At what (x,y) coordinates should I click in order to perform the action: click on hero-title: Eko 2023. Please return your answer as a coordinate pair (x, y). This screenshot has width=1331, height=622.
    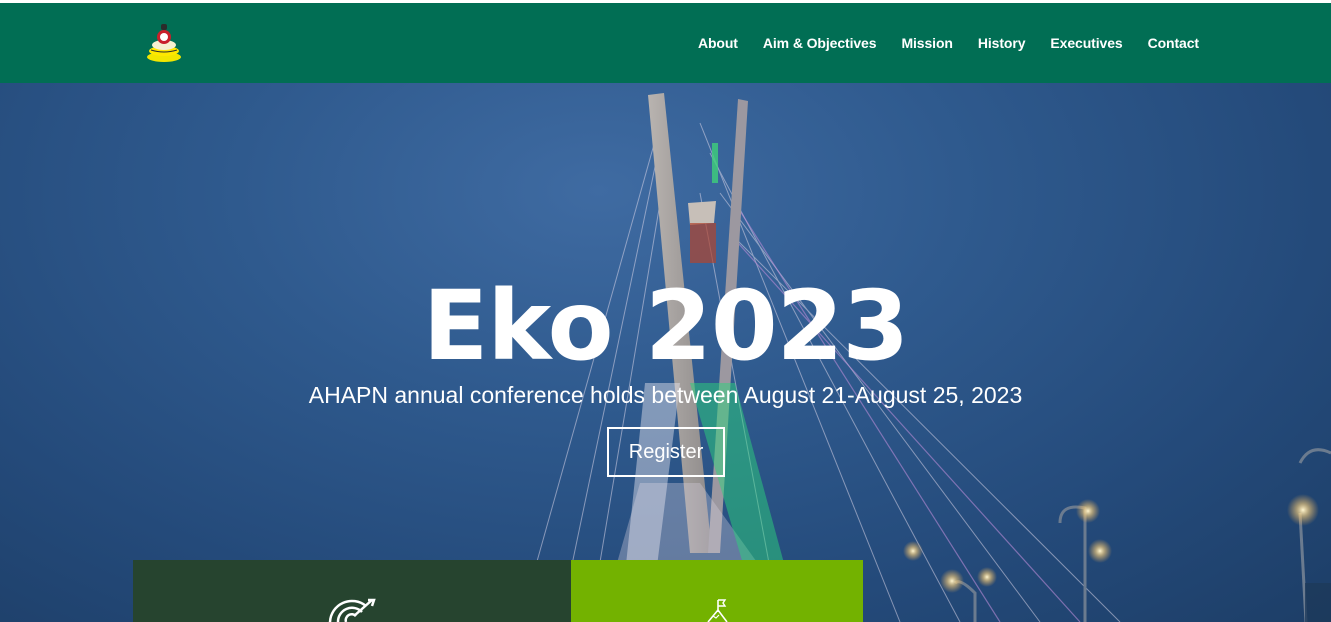
    Looking at the image, I should click on (665, 326).